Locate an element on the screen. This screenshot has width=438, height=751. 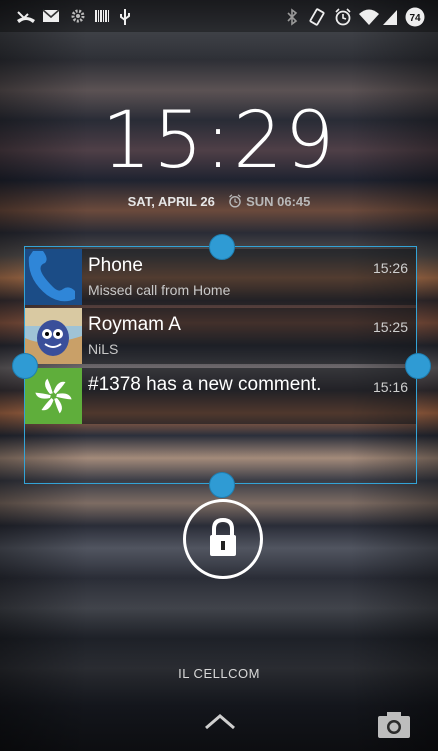
bluetooth-icon is located at coordinates (292, 19).